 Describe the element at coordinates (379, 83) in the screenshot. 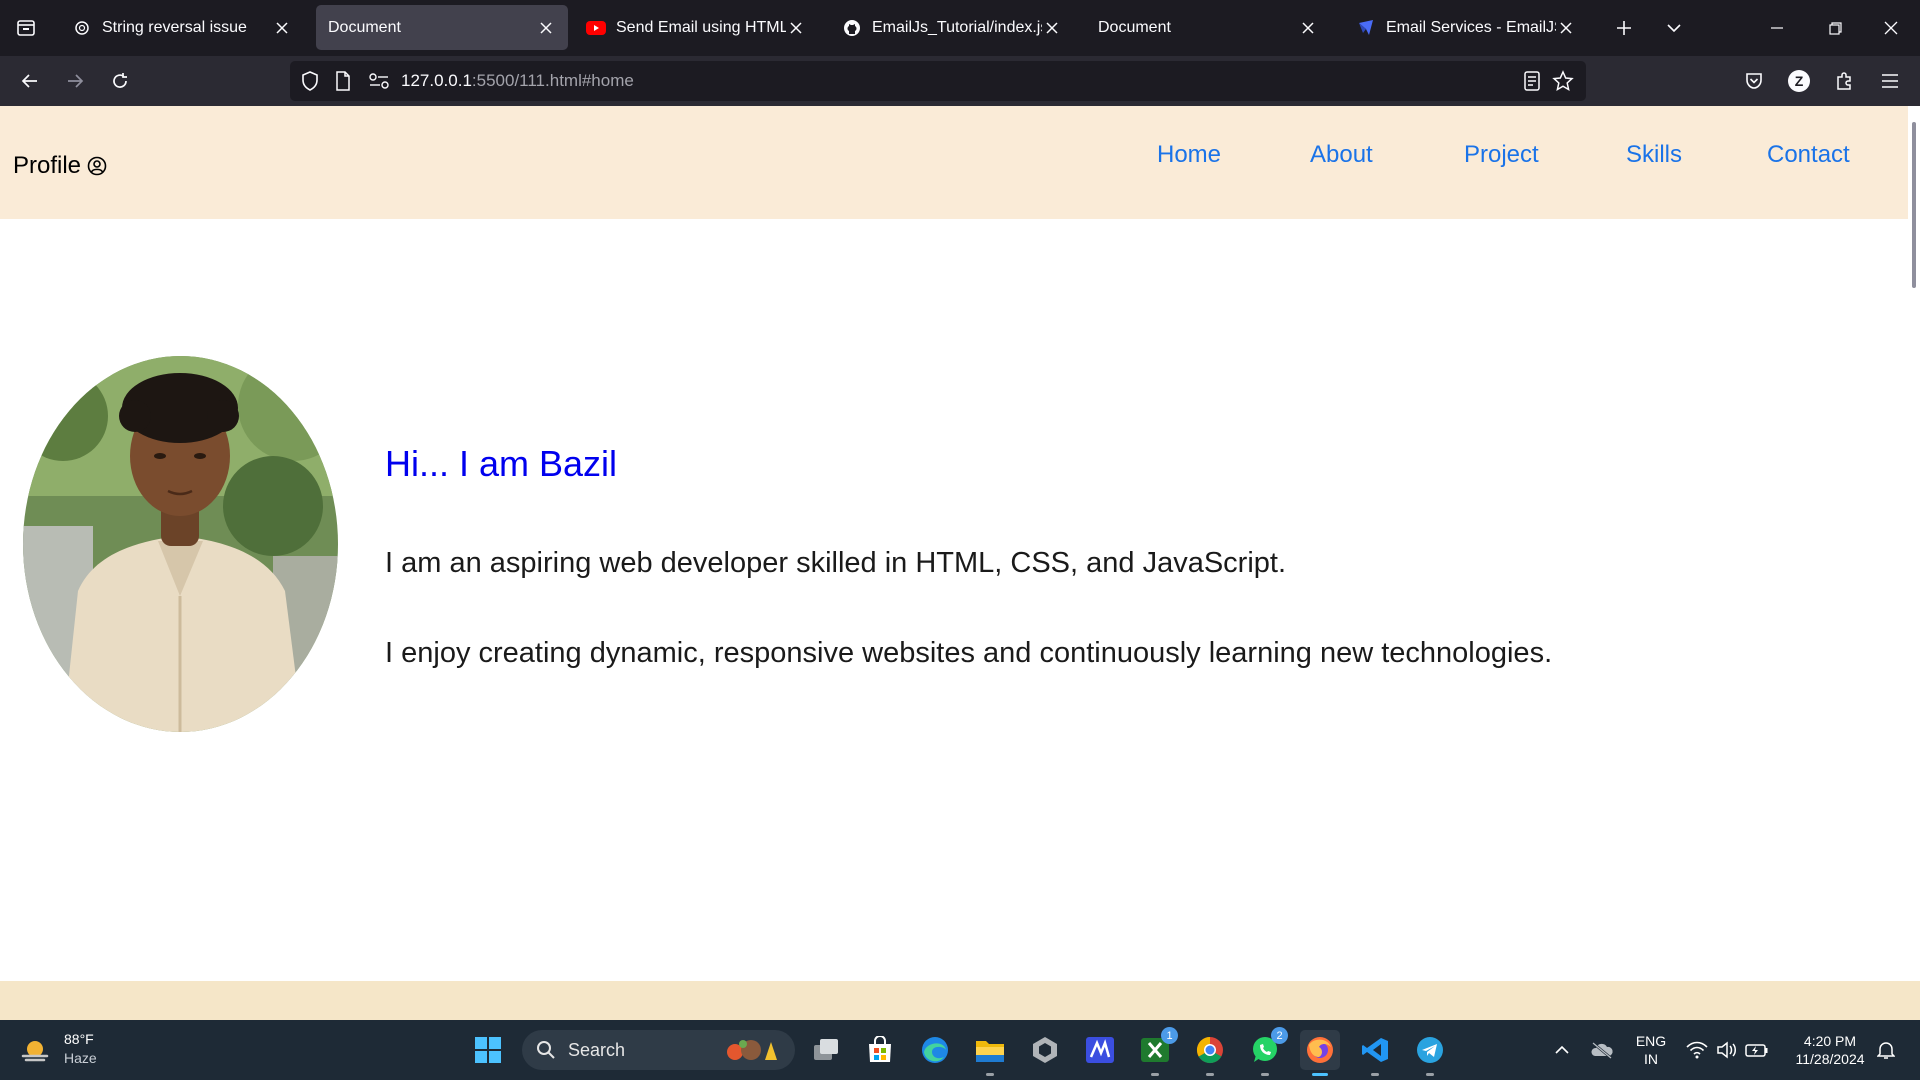

I see `permissions-icon` at that location.